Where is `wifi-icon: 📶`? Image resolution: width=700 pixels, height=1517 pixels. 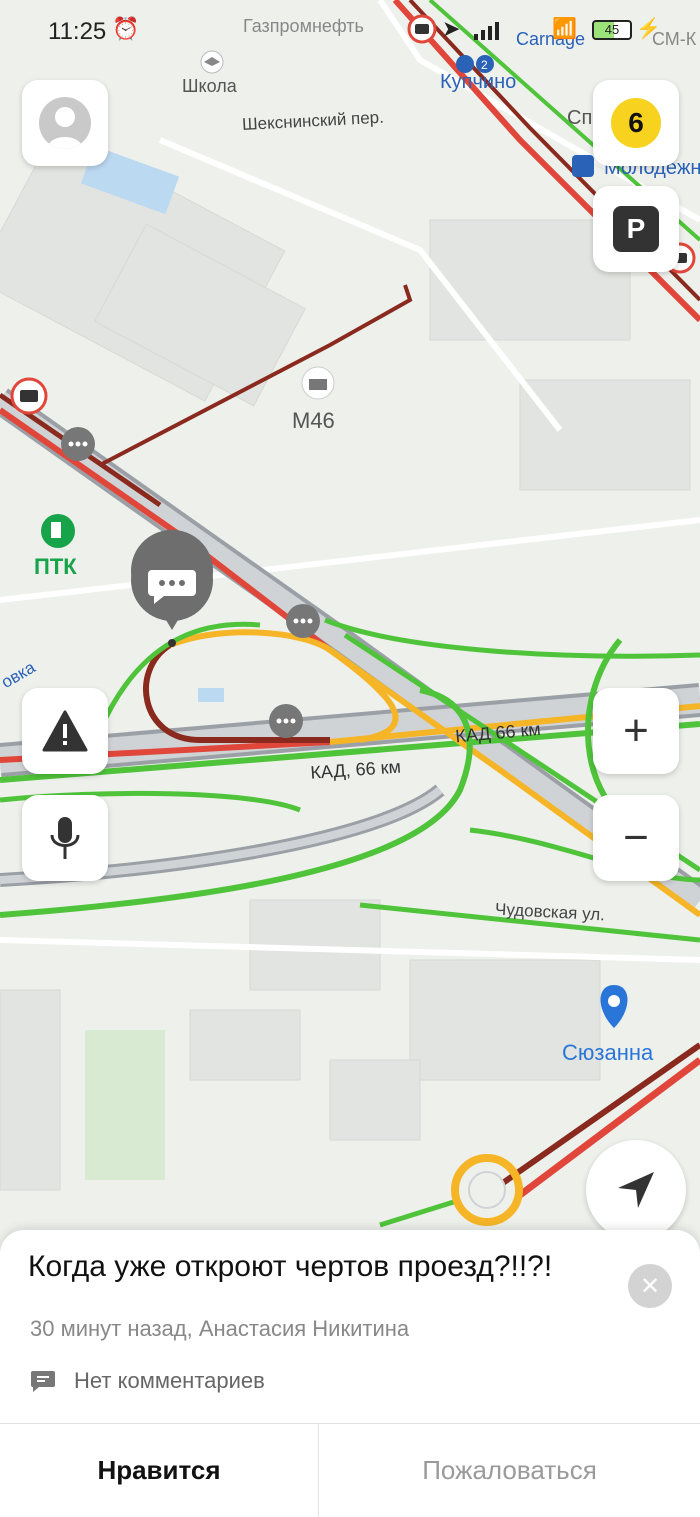
wifi-icon: 📶 is located at coordinates (564, 29).